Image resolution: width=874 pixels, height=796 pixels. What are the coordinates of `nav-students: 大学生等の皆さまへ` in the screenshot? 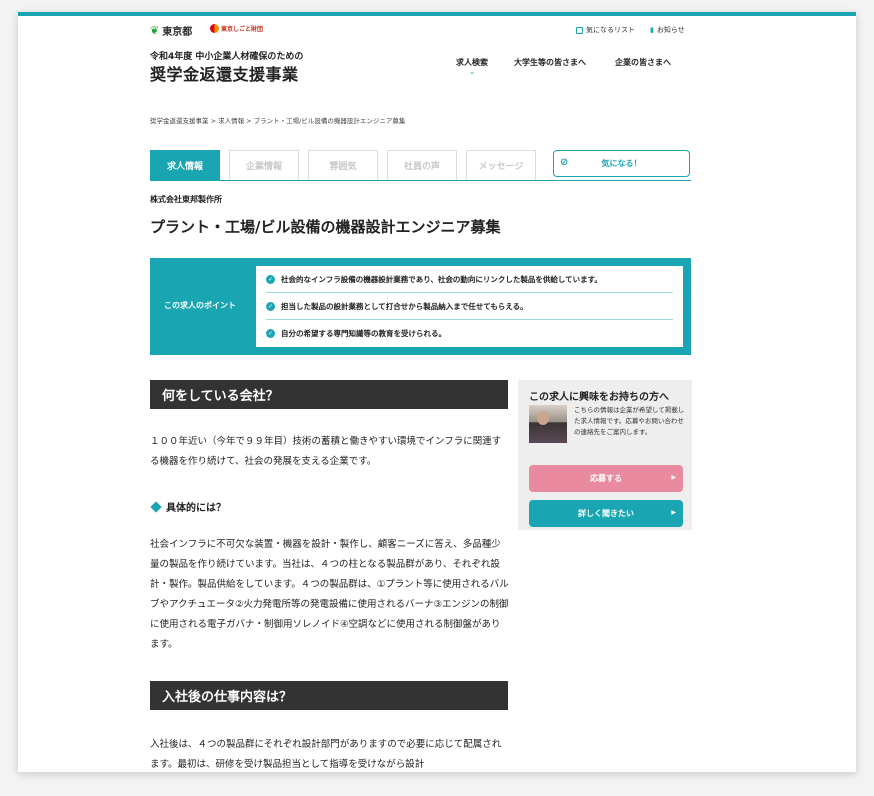 It's located at (550, 62).